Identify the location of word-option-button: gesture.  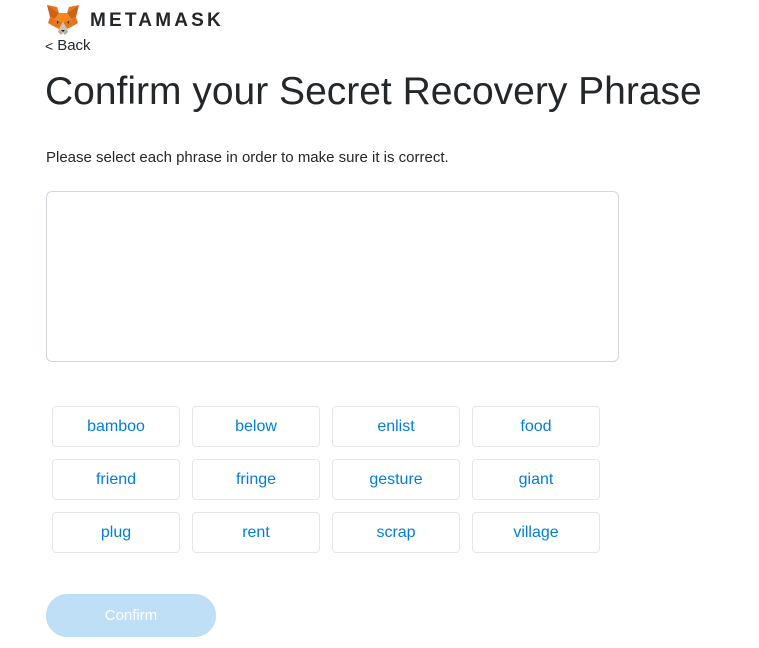
(396, 479).